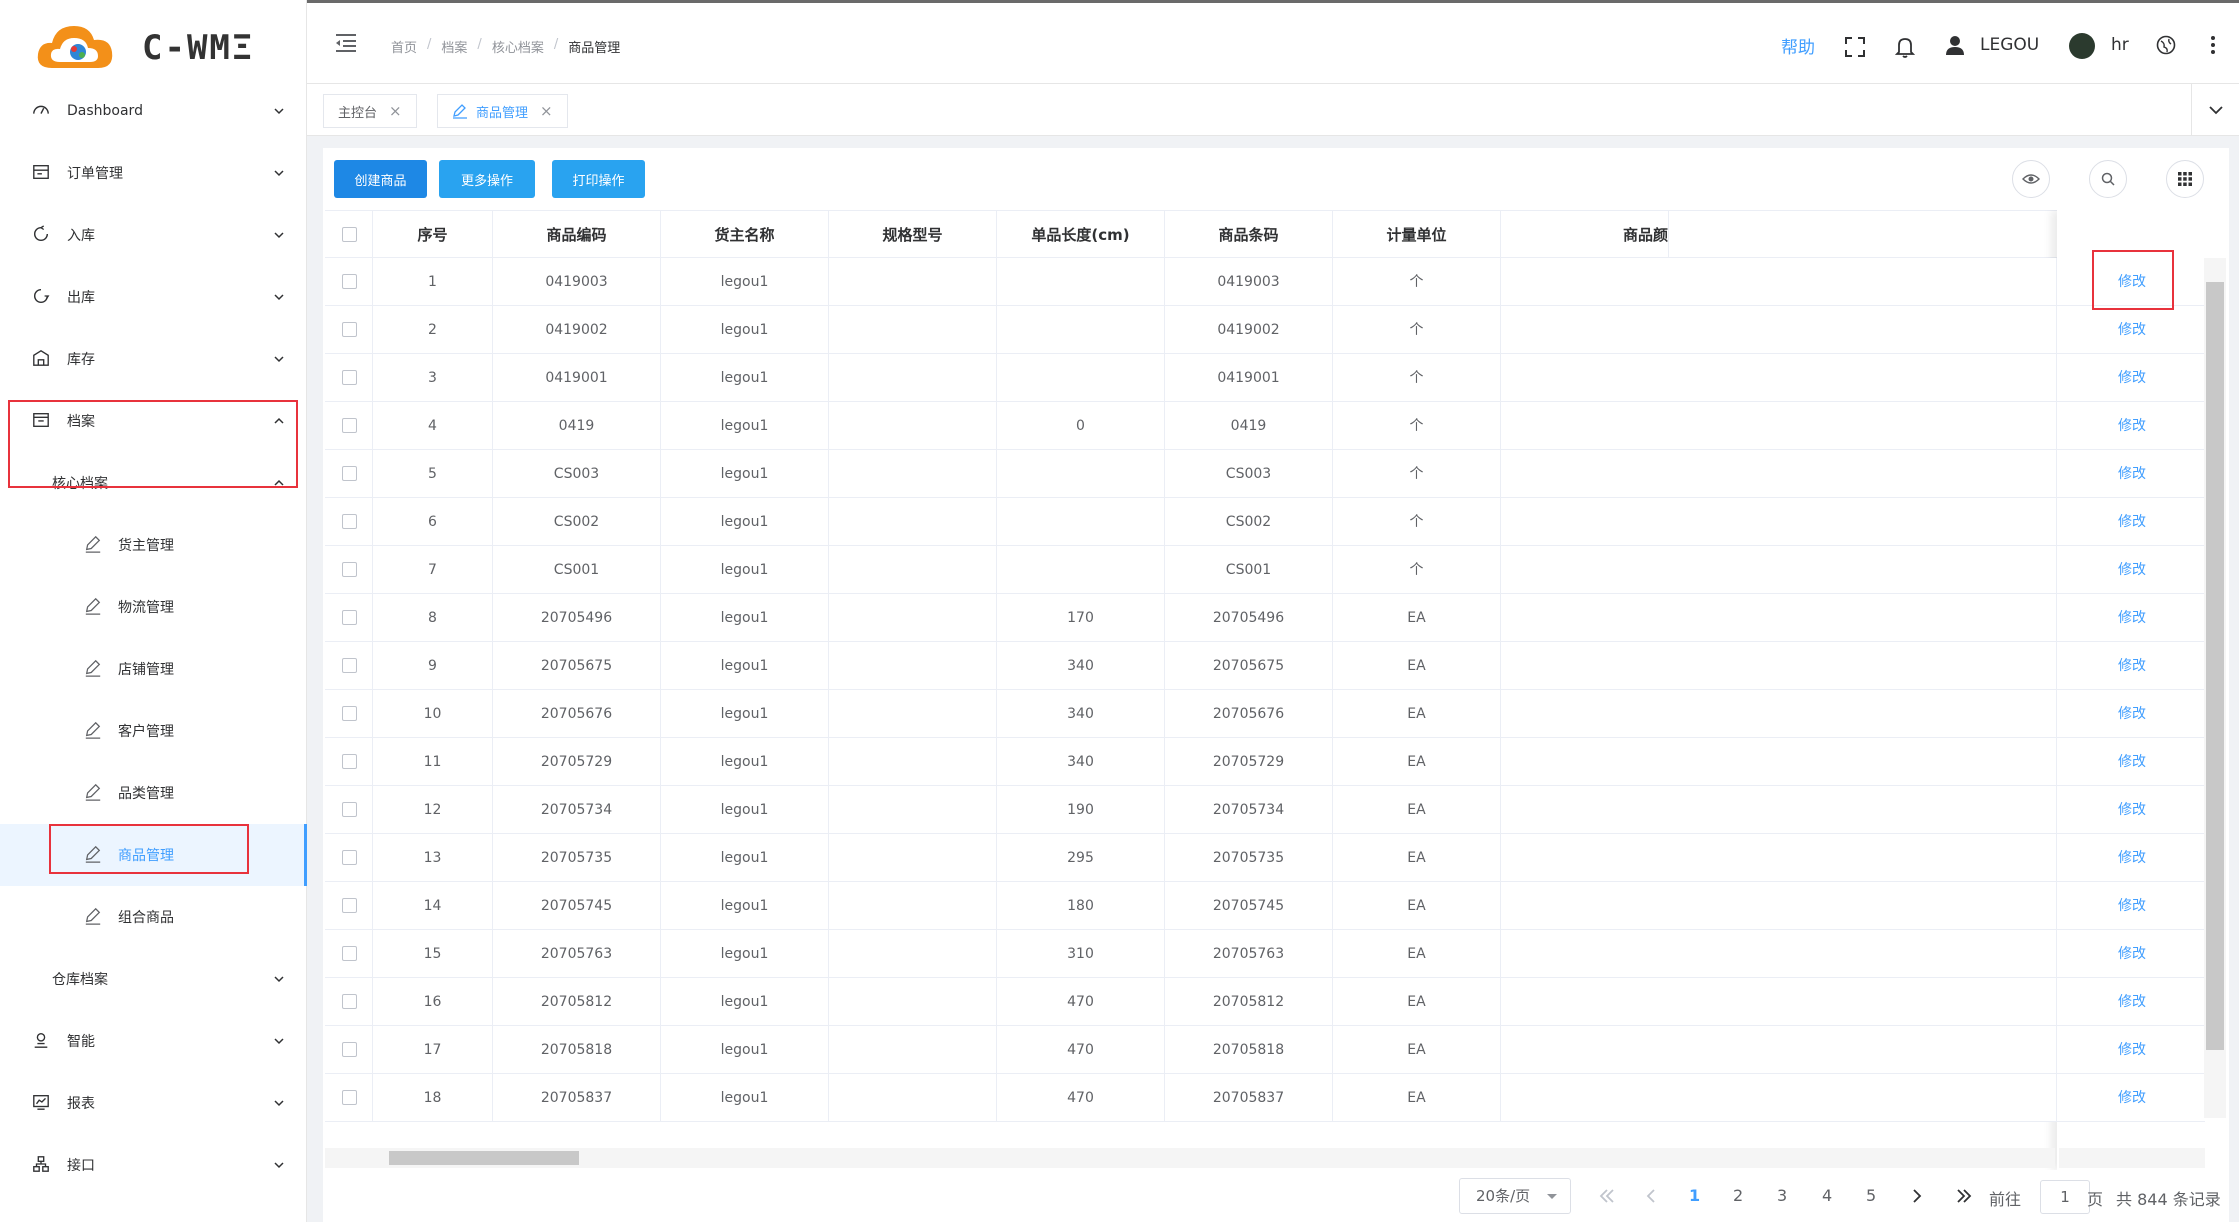 This screenshot has width=2239, height=1222. I want to click on sidebar-item-dashboard: Dashboard, so click(153, 111).